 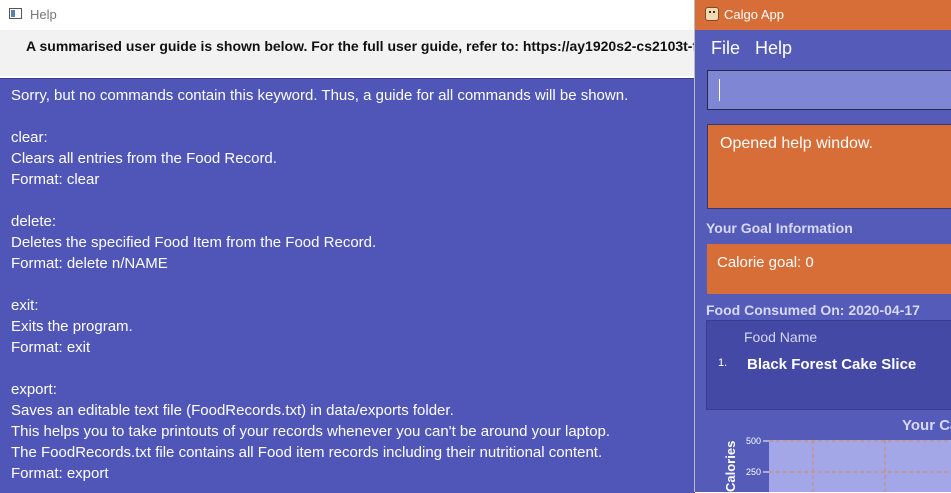 I want to click on help-line: exit:, so click(x=25, y=305).